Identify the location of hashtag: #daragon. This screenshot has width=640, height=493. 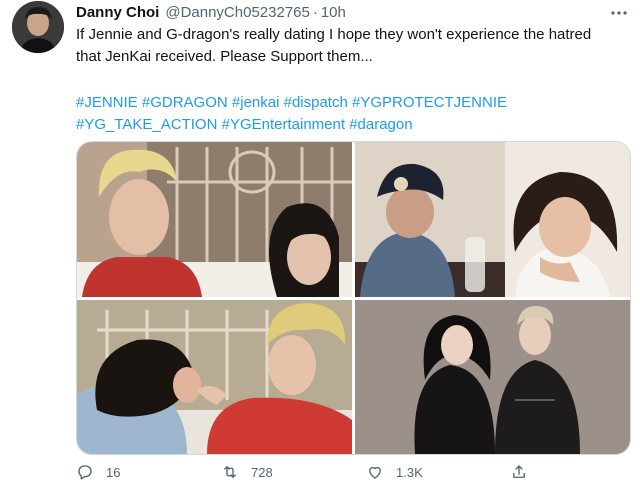
(380, 124).